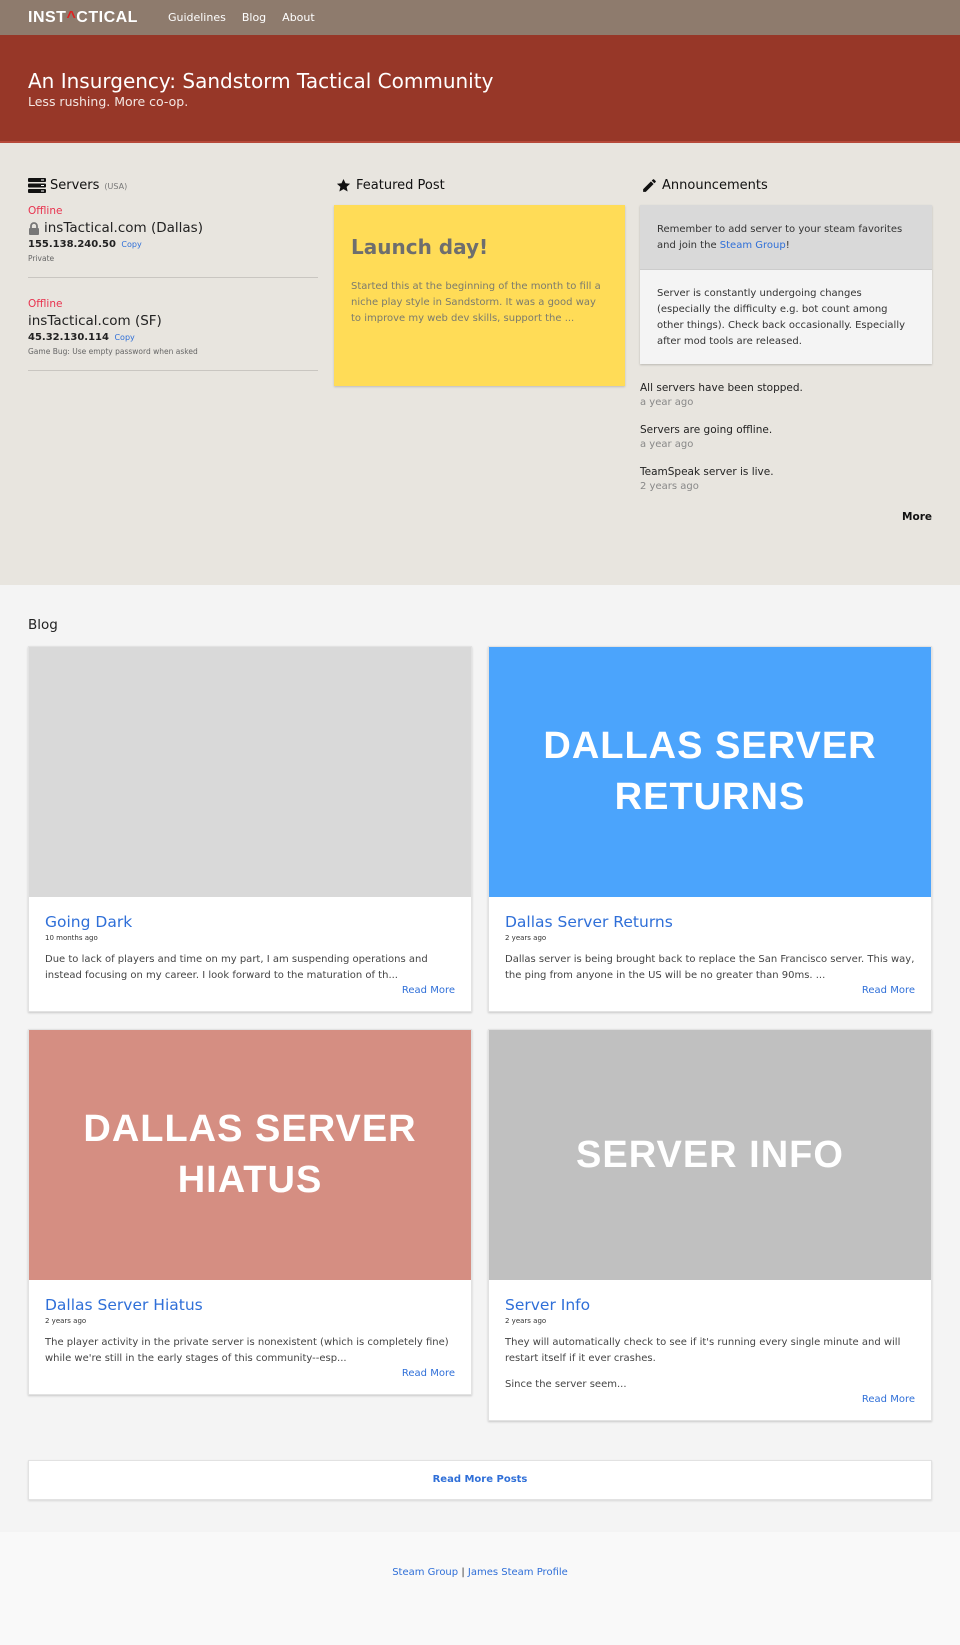 This screenshot has height=1645, width=960. Describe the element at coordinates (47, 17) in the screenshot. I see `logo-text-left: INST` at that location.